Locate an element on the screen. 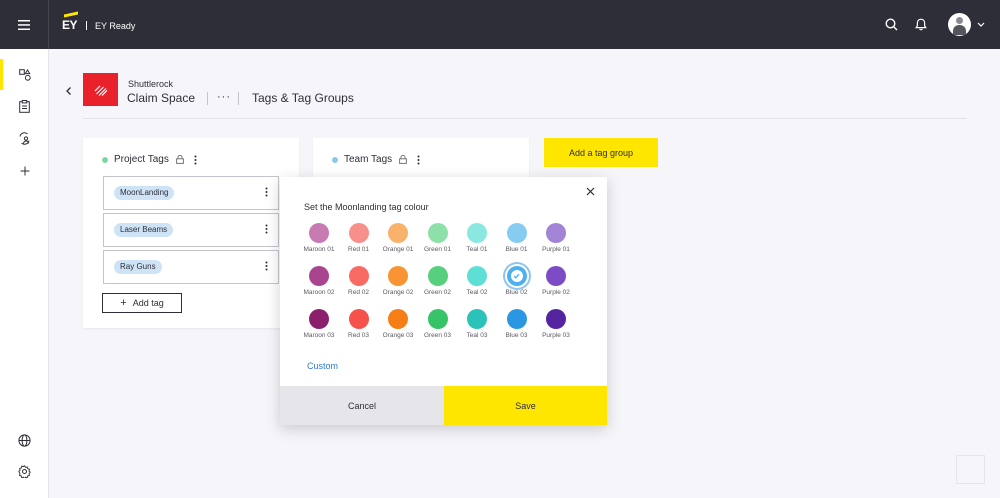  bell-icon is located at coordinates (920, 24).